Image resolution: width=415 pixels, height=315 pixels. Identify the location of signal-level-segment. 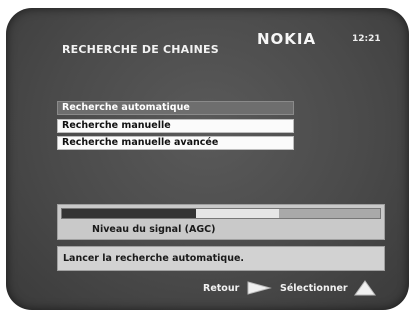
(237, 213).